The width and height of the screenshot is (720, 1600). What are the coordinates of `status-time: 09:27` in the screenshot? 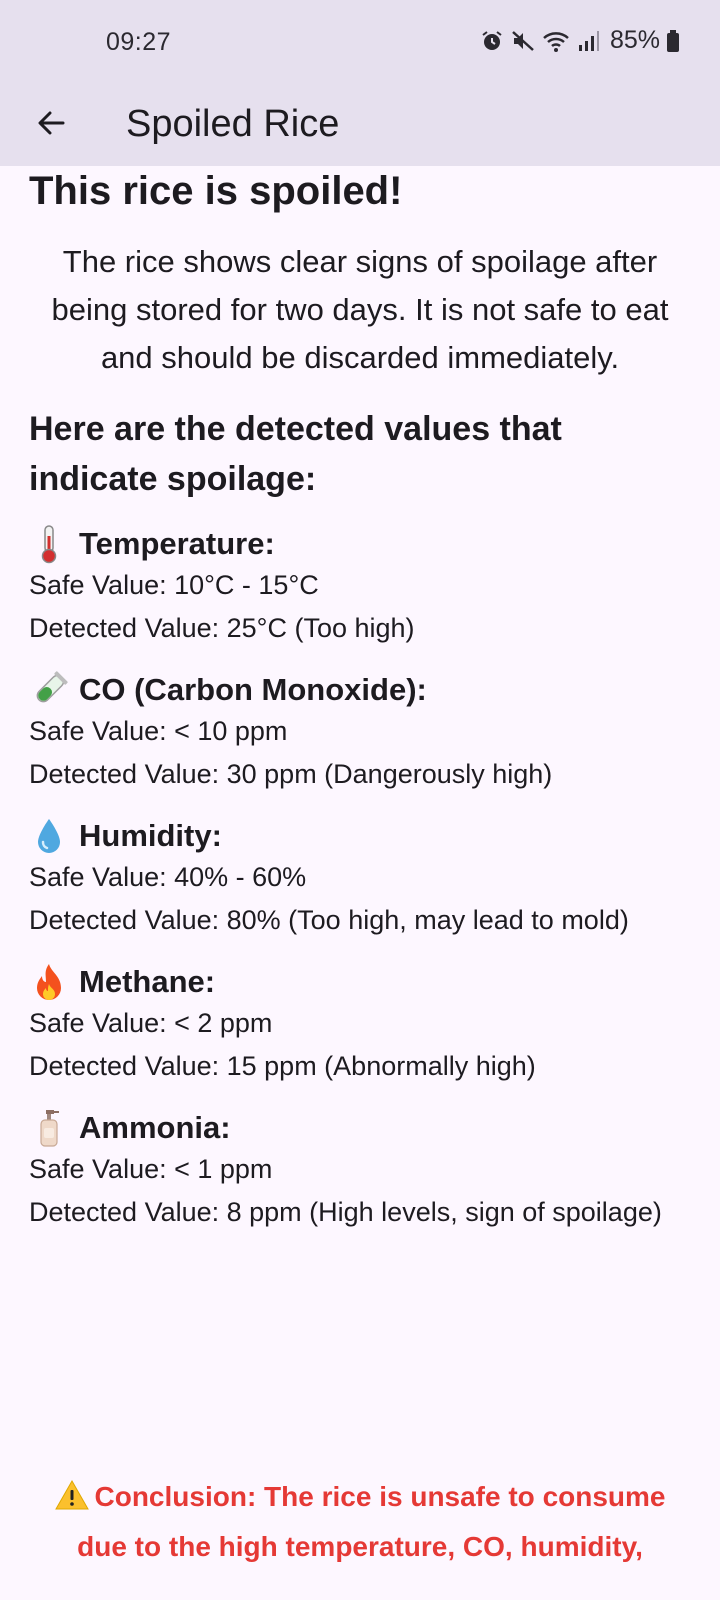 It's located at (139, 42).